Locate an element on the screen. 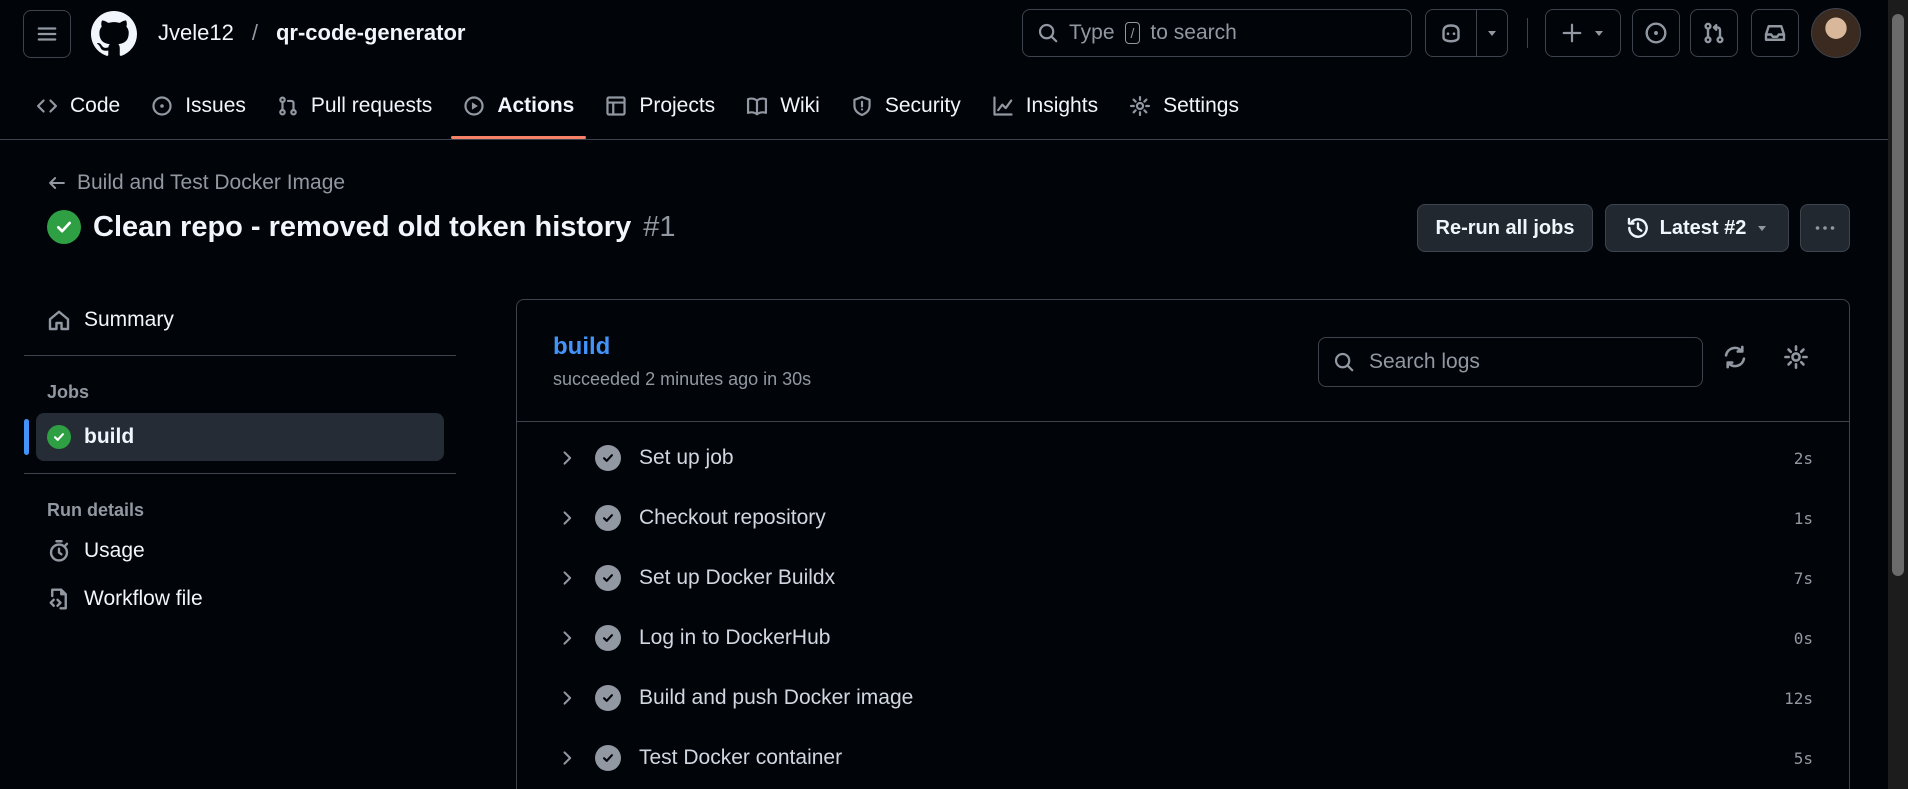  step-name: Set up job is located at coordinates (686, 457).